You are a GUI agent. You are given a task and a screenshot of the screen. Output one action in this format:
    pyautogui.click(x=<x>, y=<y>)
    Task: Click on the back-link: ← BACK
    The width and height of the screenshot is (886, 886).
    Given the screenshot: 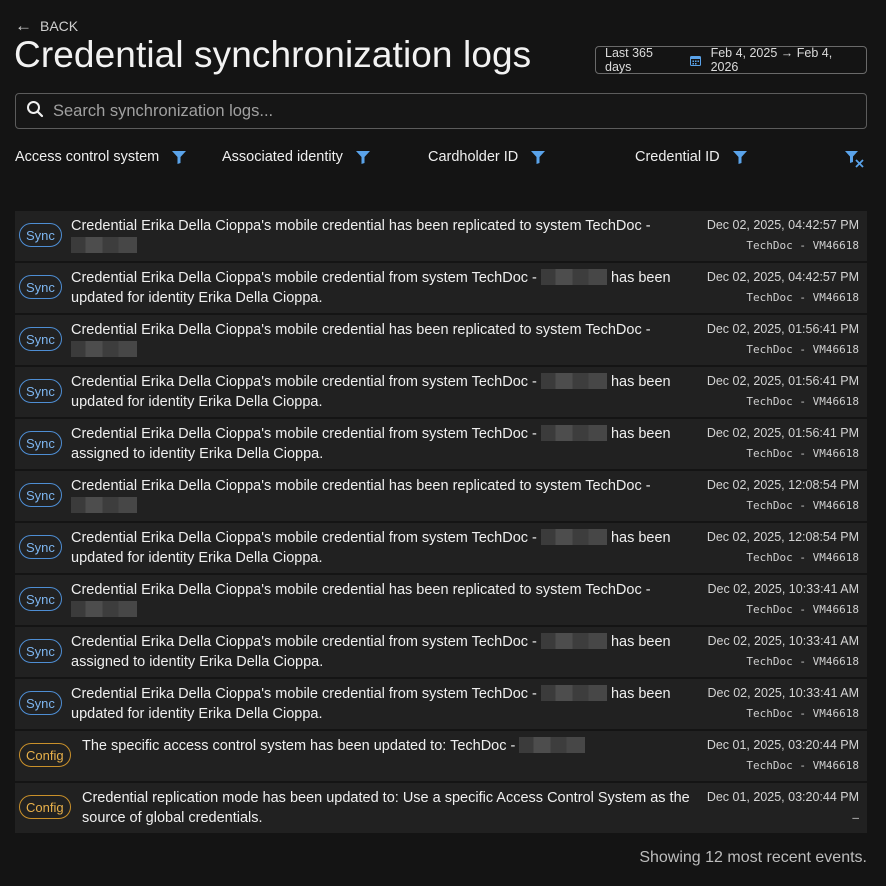 What is the action you would take?
    pyautogui.click(x=46, y=25)
    